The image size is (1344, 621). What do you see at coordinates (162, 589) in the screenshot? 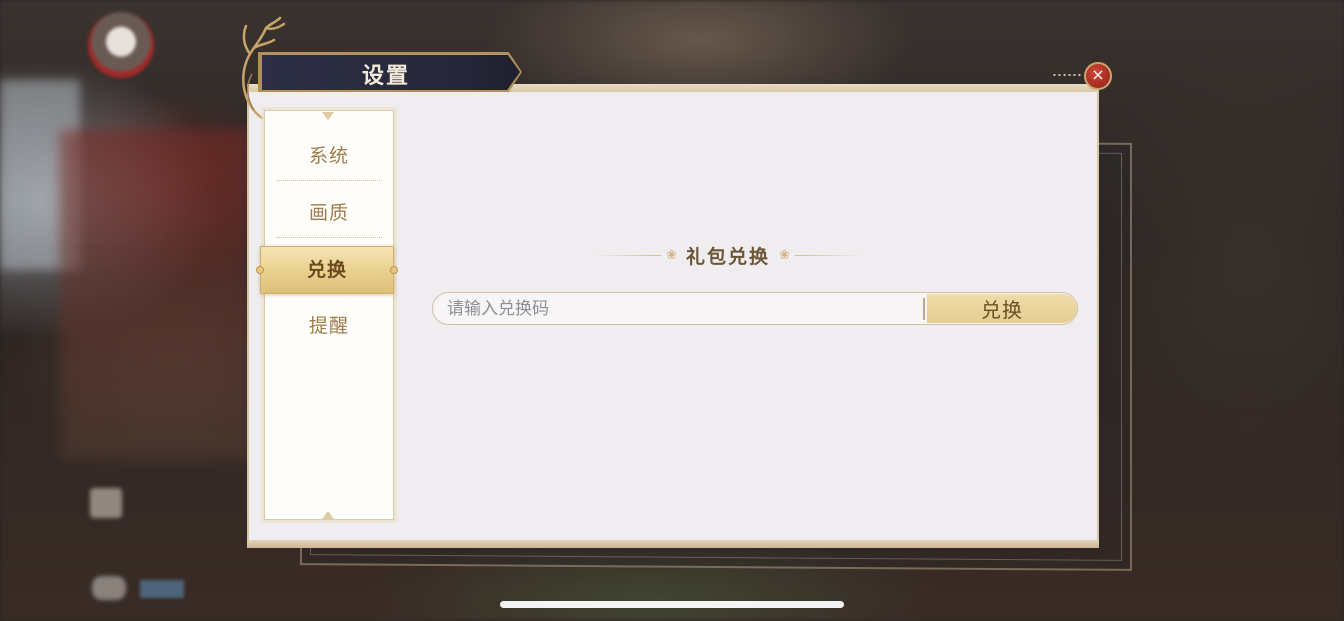
I see `background-chip` at bounding box center [162, 589].